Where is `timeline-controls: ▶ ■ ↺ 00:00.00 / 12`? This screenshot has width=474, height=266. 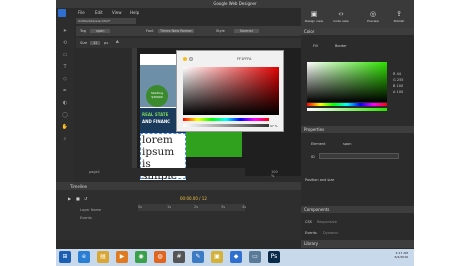
timeline-controls: ▶ ■ ↺ 00:00.00 / 12 is located at coordinates (178, 198).